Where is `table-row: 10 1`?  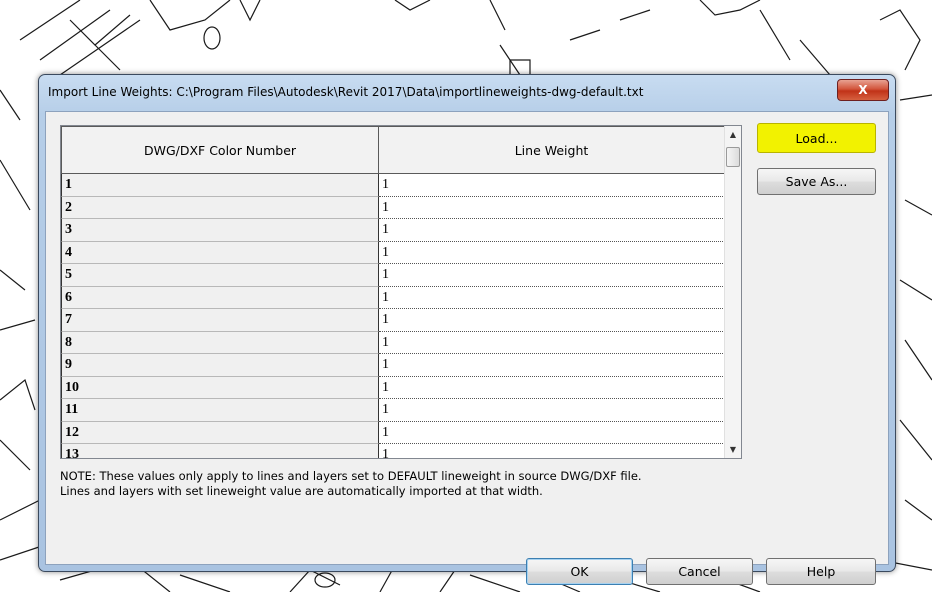 table-row: 10 1 is located at coordinates (393, 387).